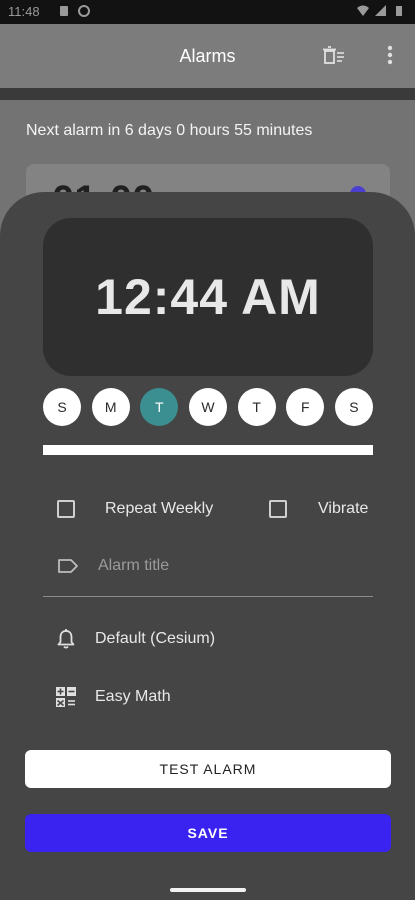 This screenshot has width=415, height=900. What do you see at coordinates (363, 10) in the screenshot?
I see `wifi-icon` at bounding box center [363, 10].